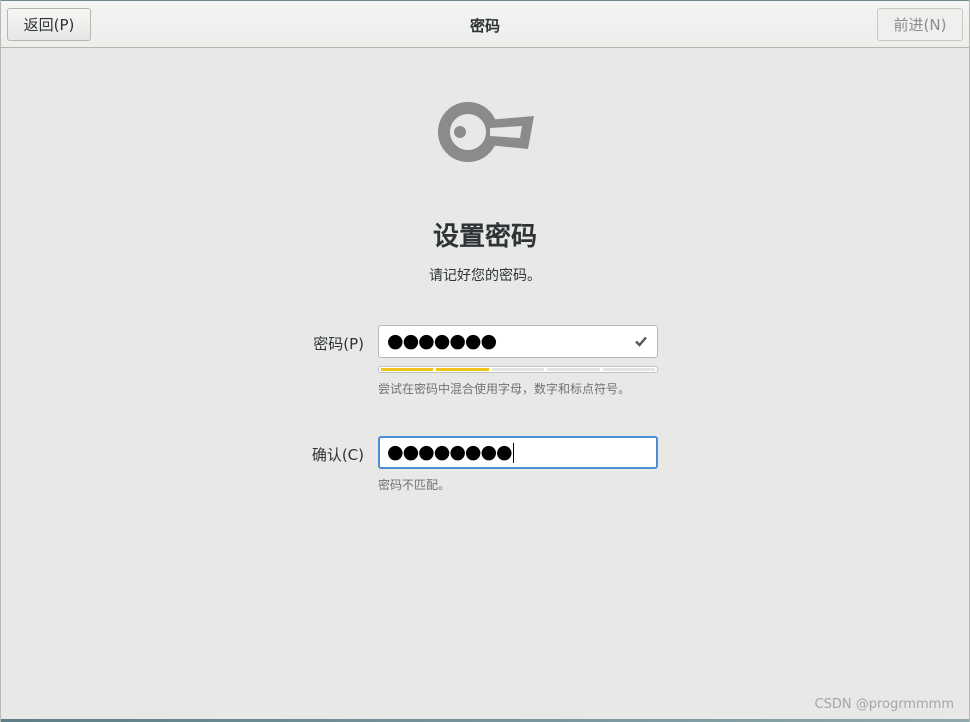 The width and height of the screenshot is (970, 722). What do you see at coordinates (513, 452) in the screenshot?
I see `text-cursor` at bounding box center [513, 452].